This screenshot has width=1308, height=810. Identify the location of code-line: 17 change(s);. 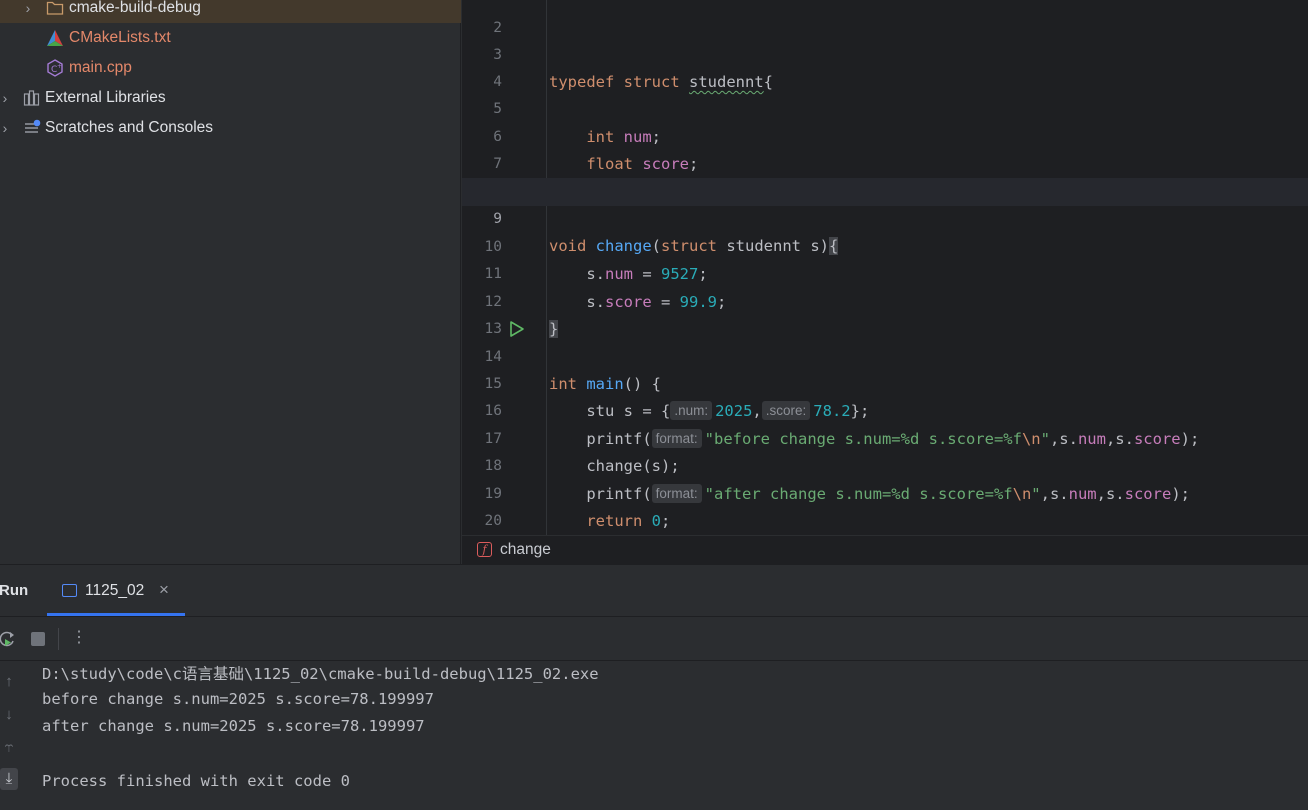
(885, 437).